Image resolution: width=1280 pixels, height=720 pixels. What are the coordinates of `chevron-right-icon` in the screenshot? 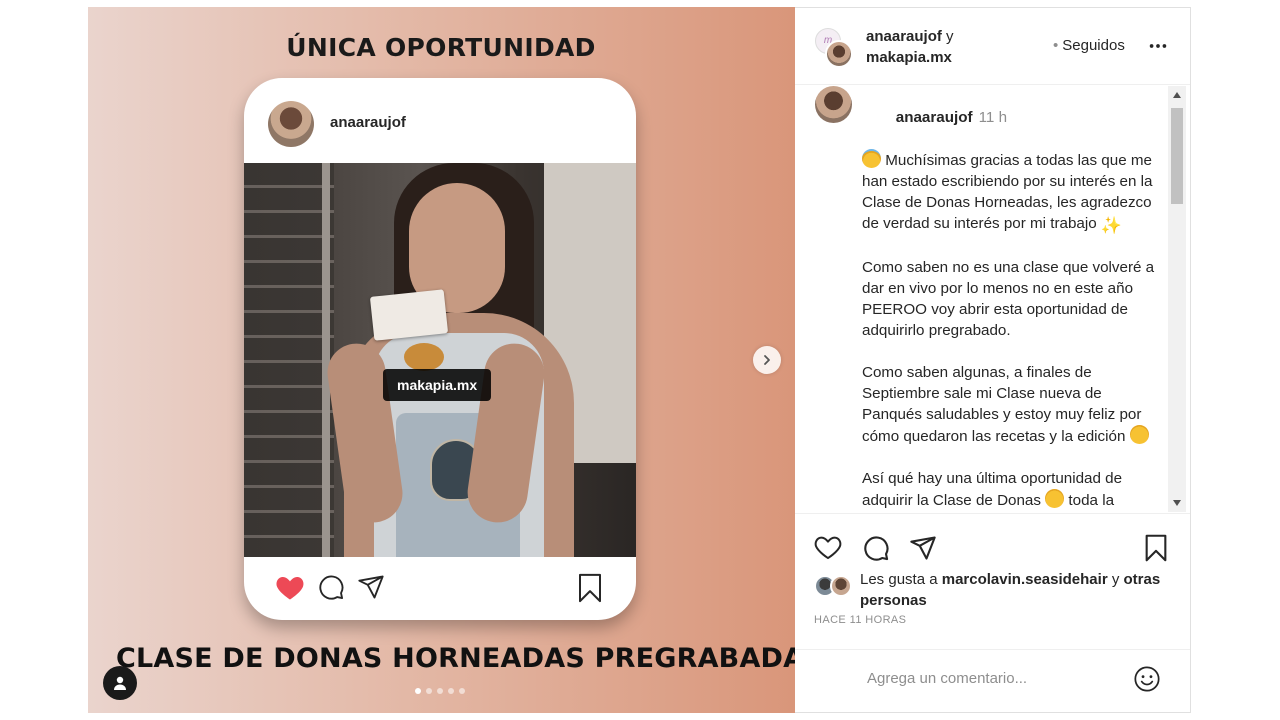 It's located at (767, 360).